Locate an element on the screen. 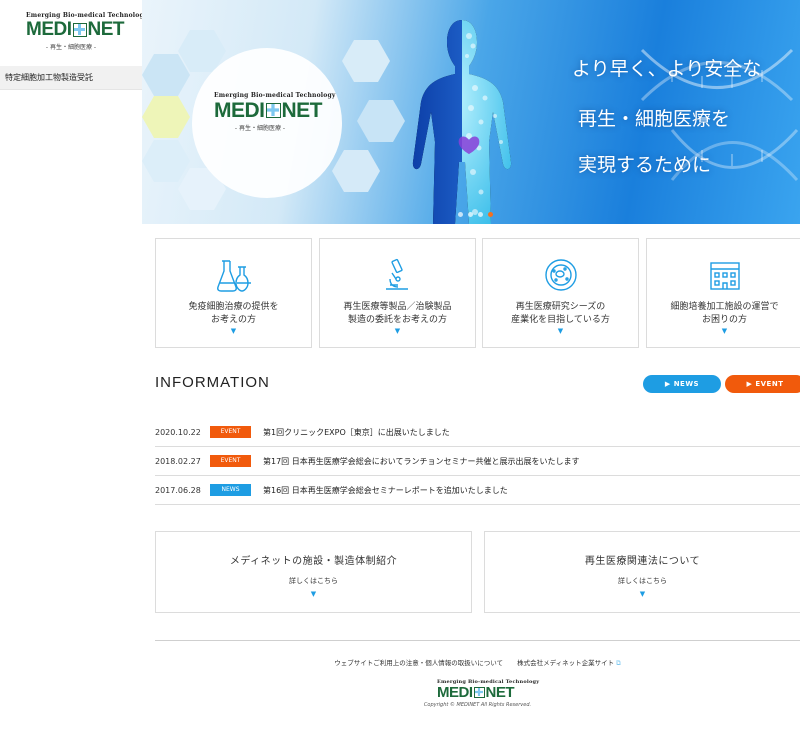  hero-headline-line1: より早く、より安全な is located at coordinates (667, 69).